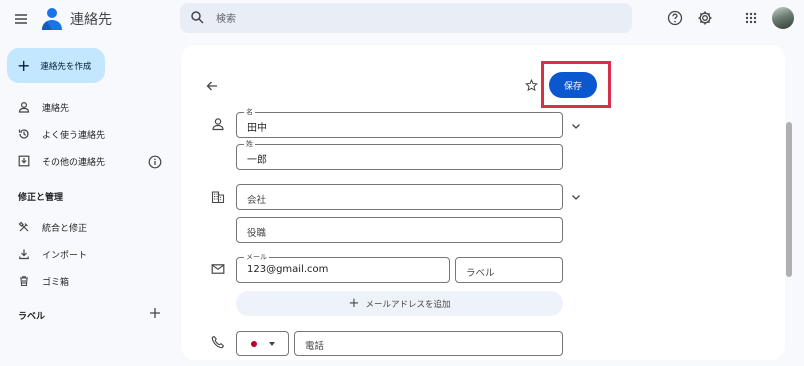  What do you see at coordinates (406, 18) in the screenshot?
I see `search-bar` at bounding box center [406, 18].